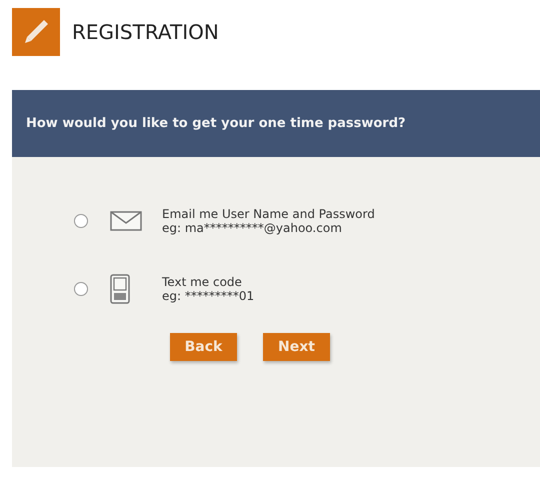 Image resolution: width=540 pixels, height=485 pixels. What do you see at coordinates (208, 296) in the screenshot?
I see `option-example: eg: *********01` at bounding box center [208, 296].